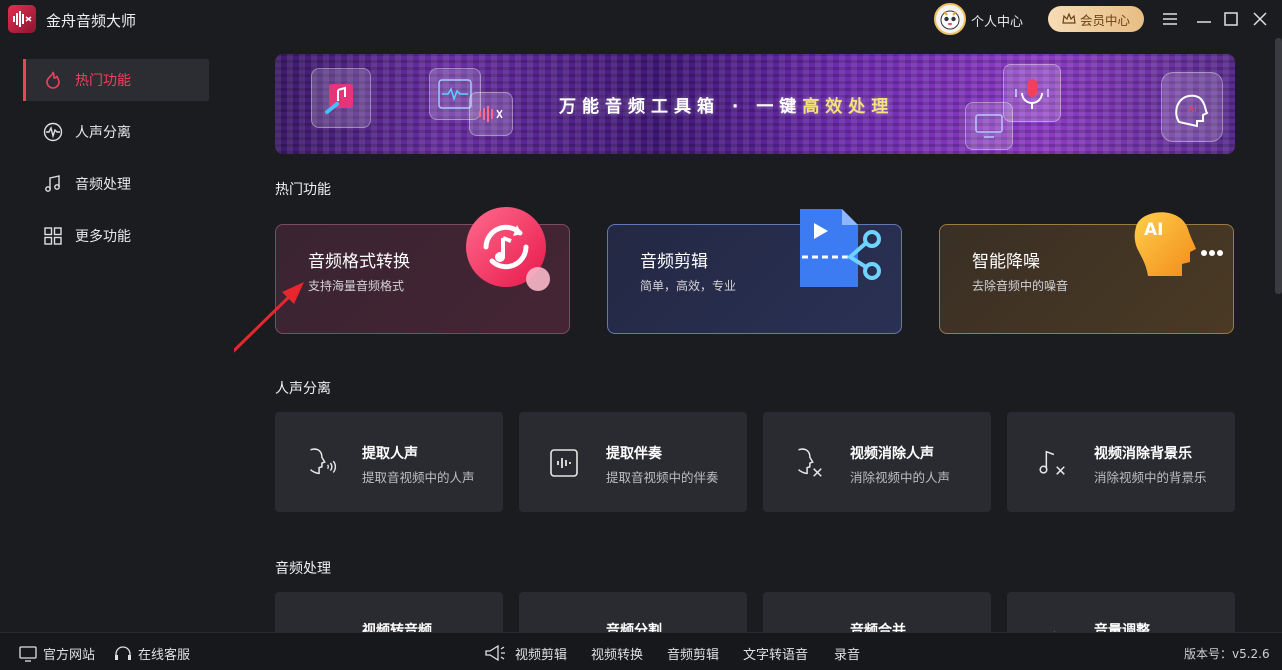  What do you see at coordinates (356, 286) in the screenshot?
I see `card-subtitle: 支持海量音频格式` at bounding box center [356, 286].